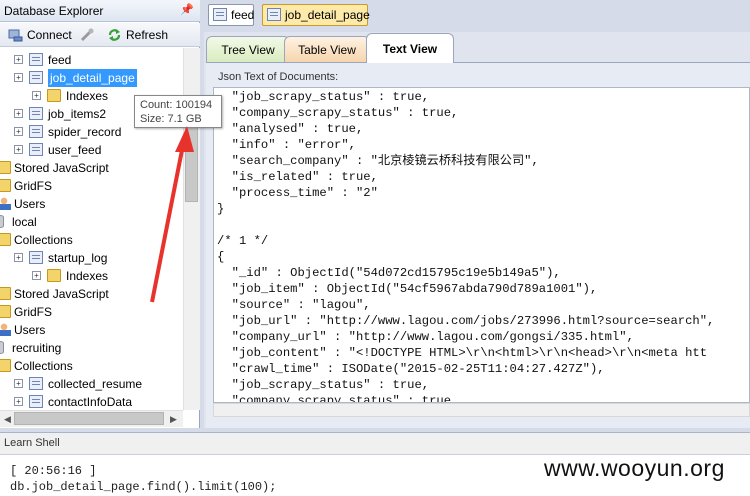 This screenshot has height=496, width=750. I want to click on json-line: "process_time" : "2", so click(297, 193).